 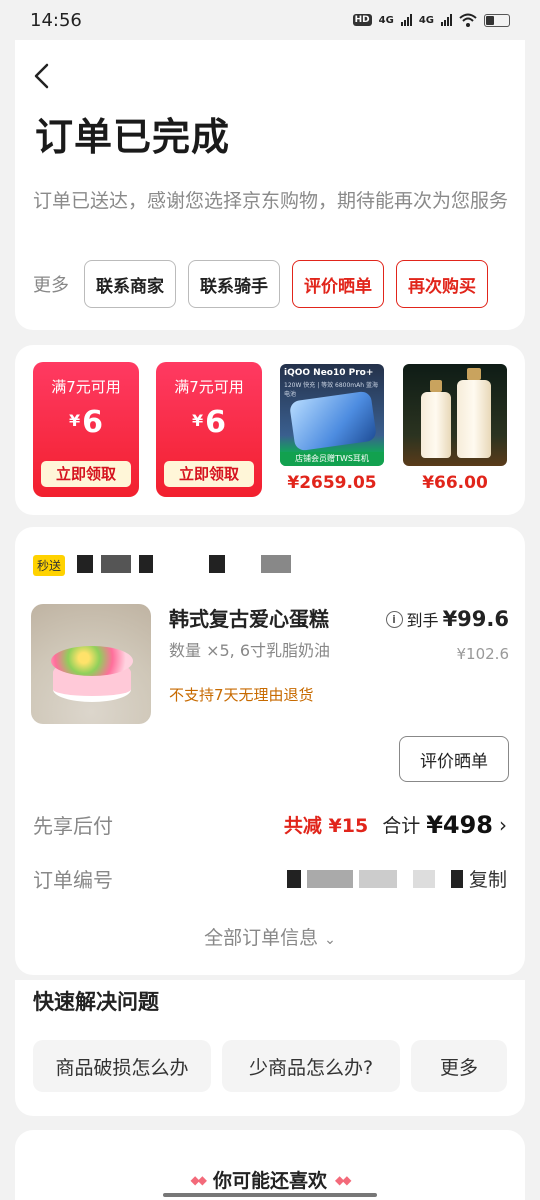 What do you see at coordinates (122, 1066) in the screenshot?
I see `damaged-item-button: 商品破损怎么办` at bounding box center [122, 1066].